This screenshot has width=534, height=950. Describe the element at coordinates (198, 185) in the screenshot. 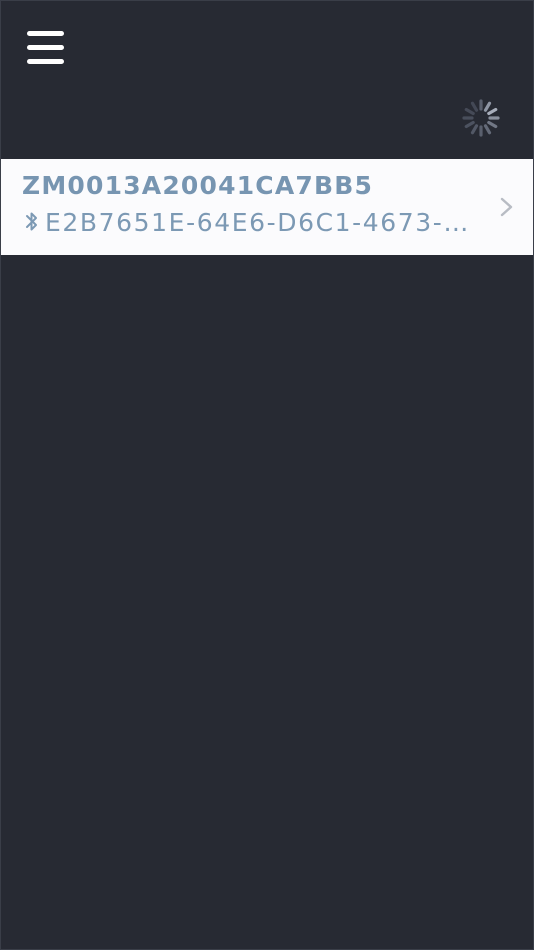

I see `device-name: ZM0013A20041CA7BB5` at that location.